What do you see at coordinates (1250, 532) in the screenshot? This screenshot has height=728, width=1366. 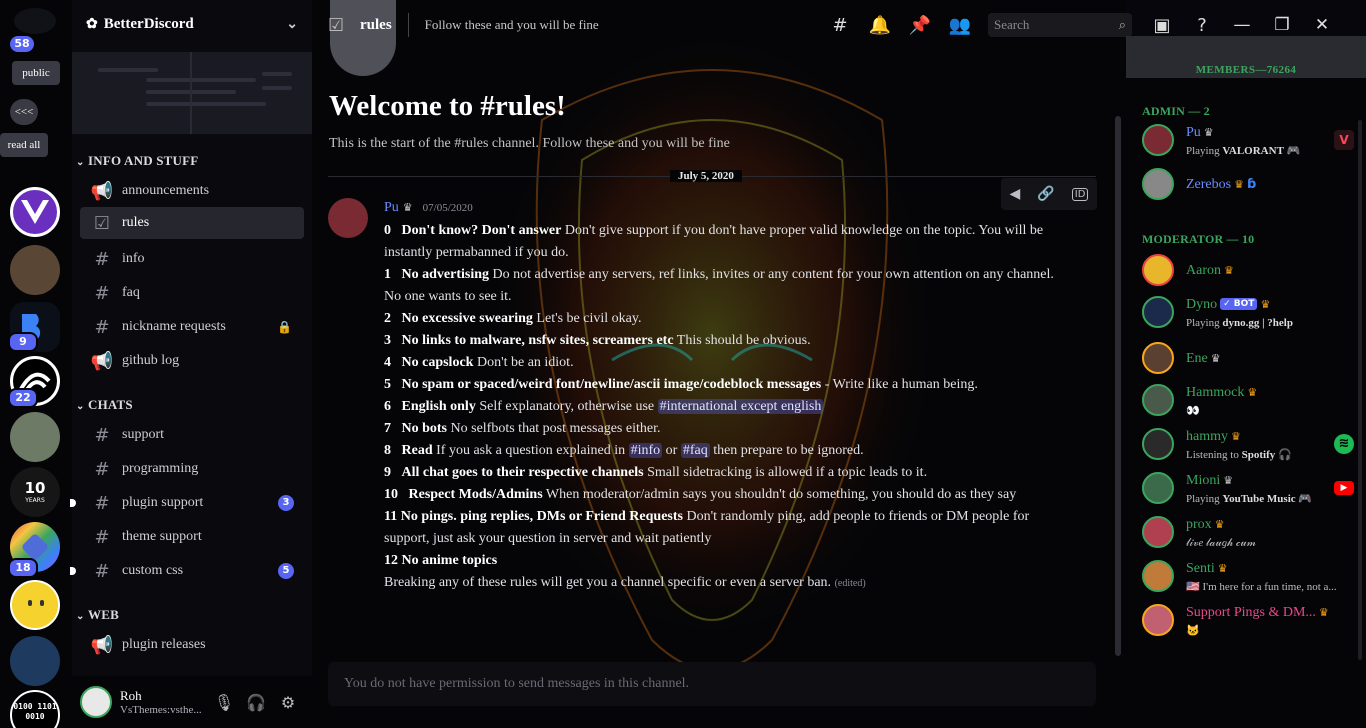 I see `member-prox: prox ♛ 𝓁𝒾𝓋𝑒 𝓁𝒶𝓊𝑔𝒽 𝒸𝓊𝓂` at bounding box center [1250, 532].